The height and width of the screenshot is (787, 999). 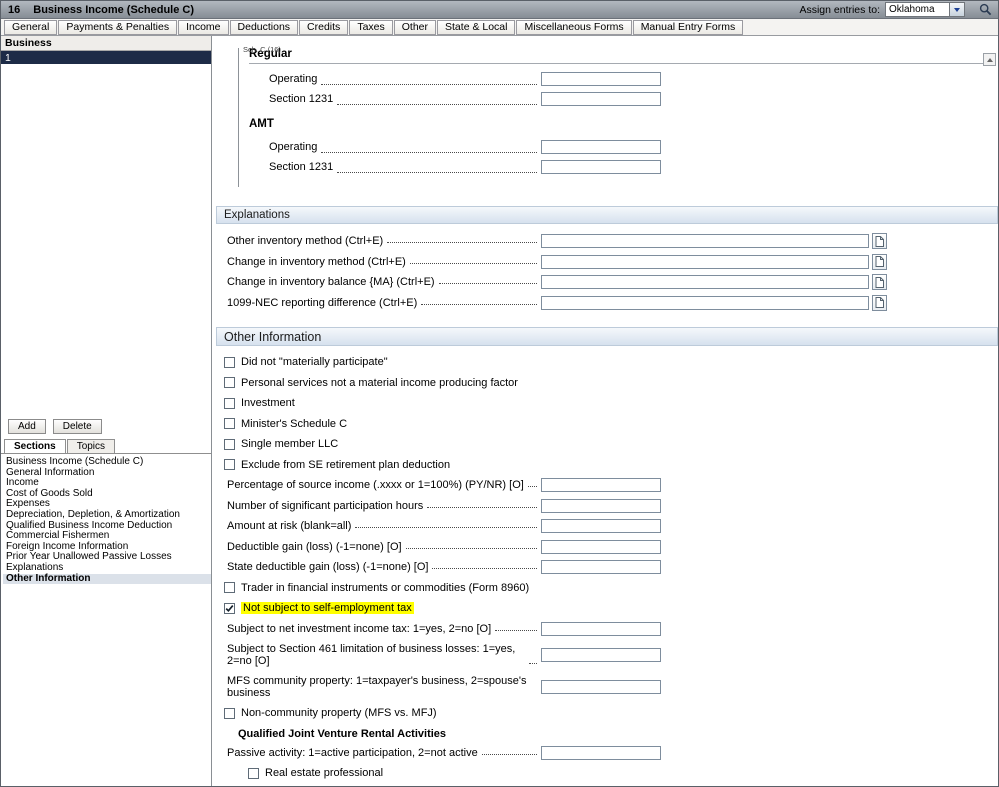 What do you see at coordinates (289, 526) in the screenshot?
I see `field-label: Amount at risk (blank=all)` at bounding box center [289, 526].